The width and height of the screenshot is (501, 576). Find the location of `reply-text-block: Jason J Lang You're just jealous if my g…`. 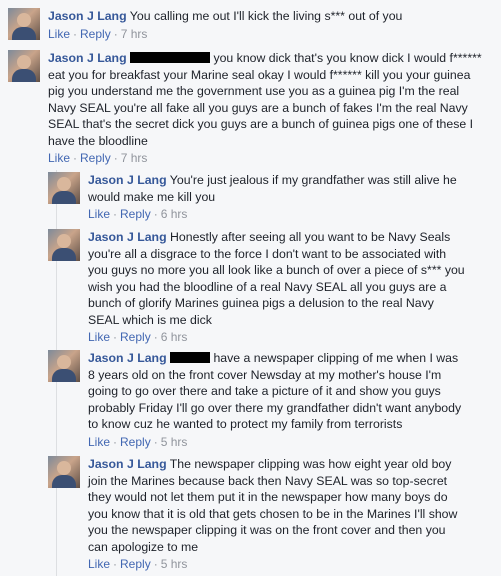

reply-text-block: Jason J Lang You're just jealous if my g… is located at coordinates (278, 188).